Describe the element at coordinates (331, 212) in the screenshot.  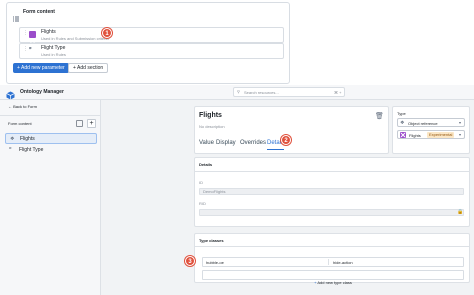
I see `rid-field` at that location.